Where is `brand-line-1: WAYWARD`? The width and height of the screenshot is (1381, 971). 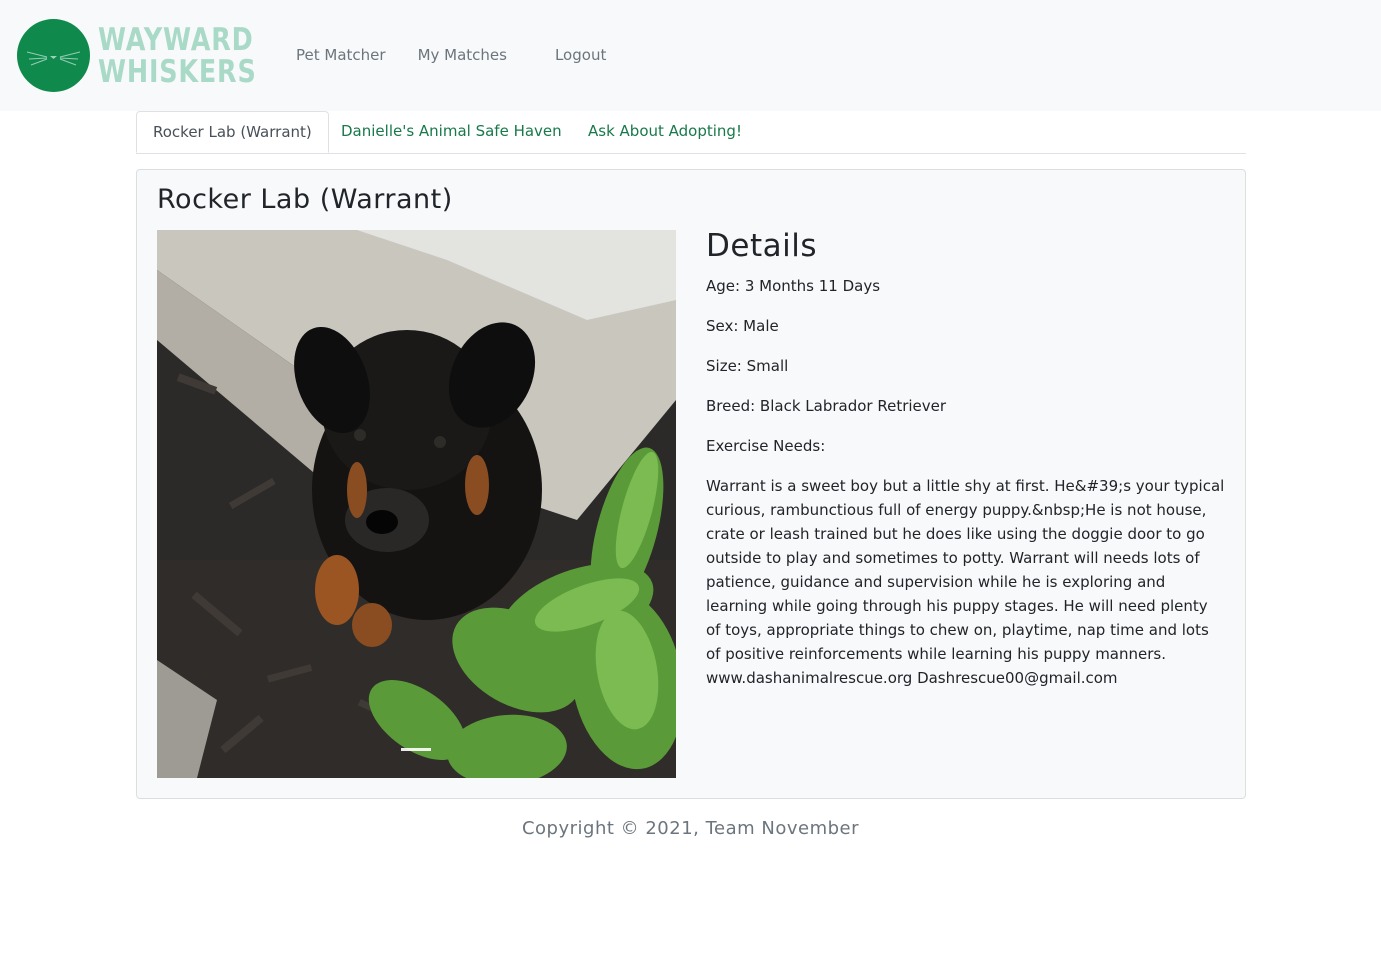
brand-line-1: WAYWARD is located at coordinates (176, 39).